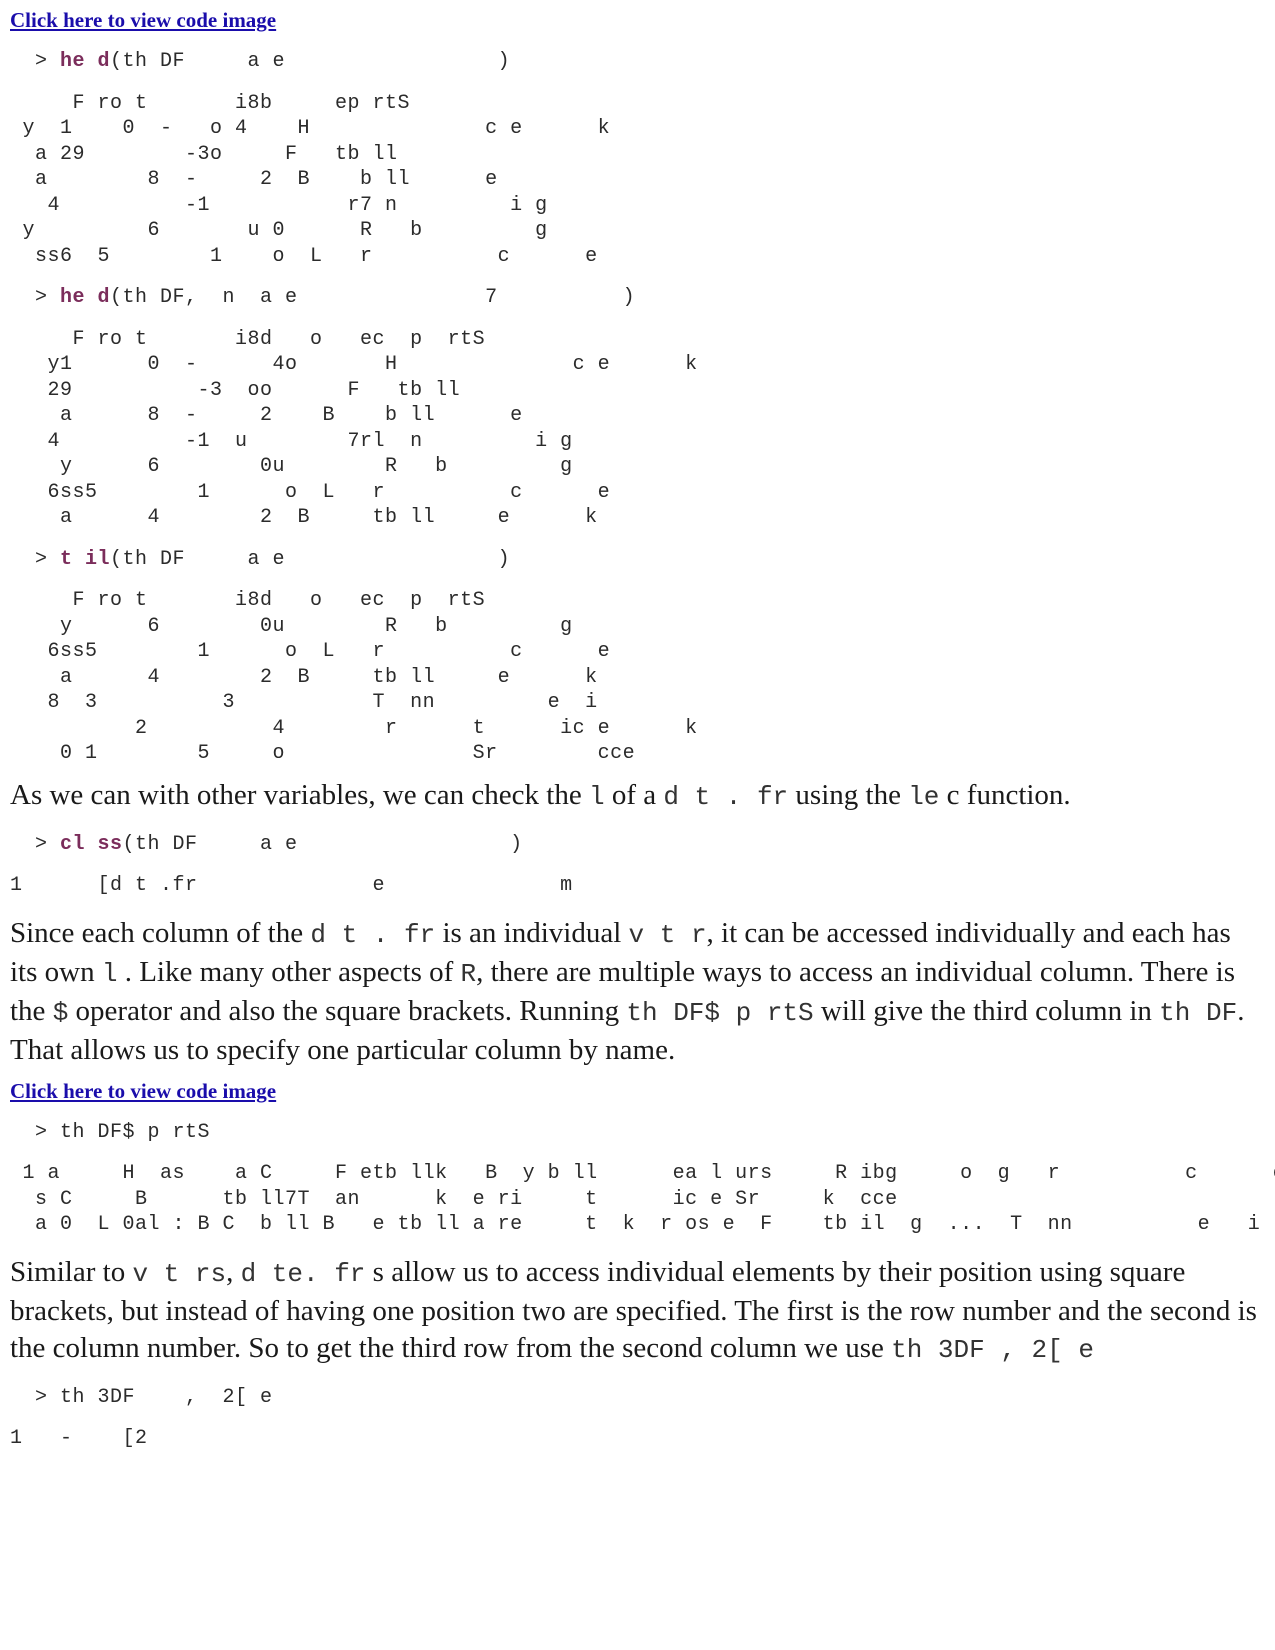 Image resolution: width=1275 pixels, height=1650 pixels. Describe the element at coordinates (210, 103) in the screenshot. I see `code-output-line: F ro t i8b ep rtS` at that location.